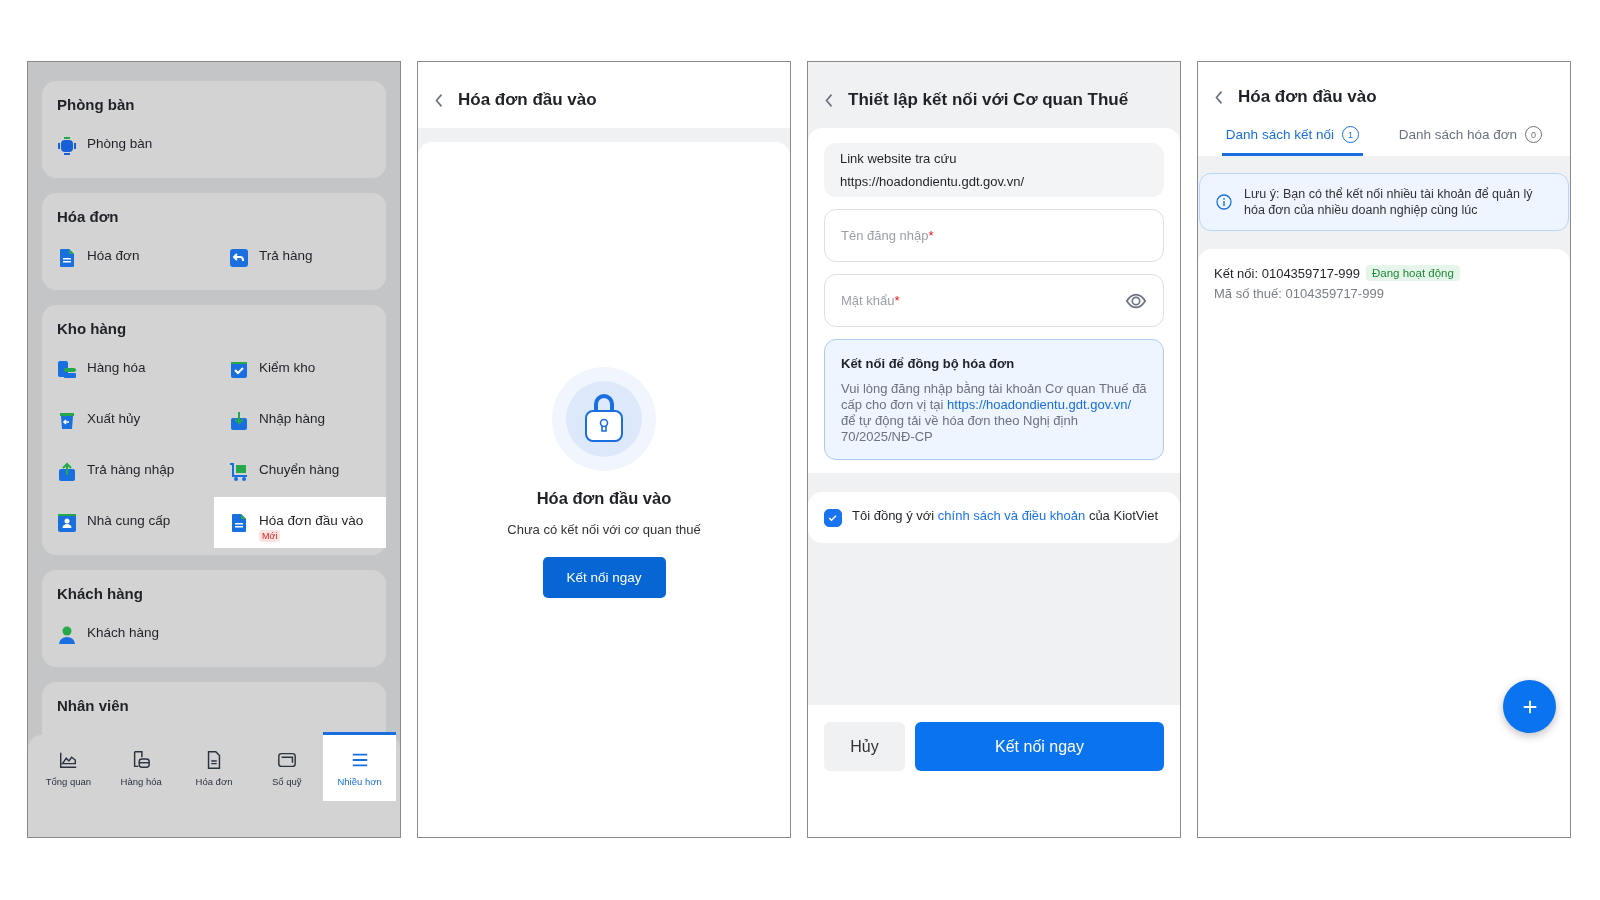 The image size is (1600, 900). What do you see at coordinates (994, 235) in the screenshot?
I see `username-field: Tên đăng nhập*` at bounding box center [994, 235].